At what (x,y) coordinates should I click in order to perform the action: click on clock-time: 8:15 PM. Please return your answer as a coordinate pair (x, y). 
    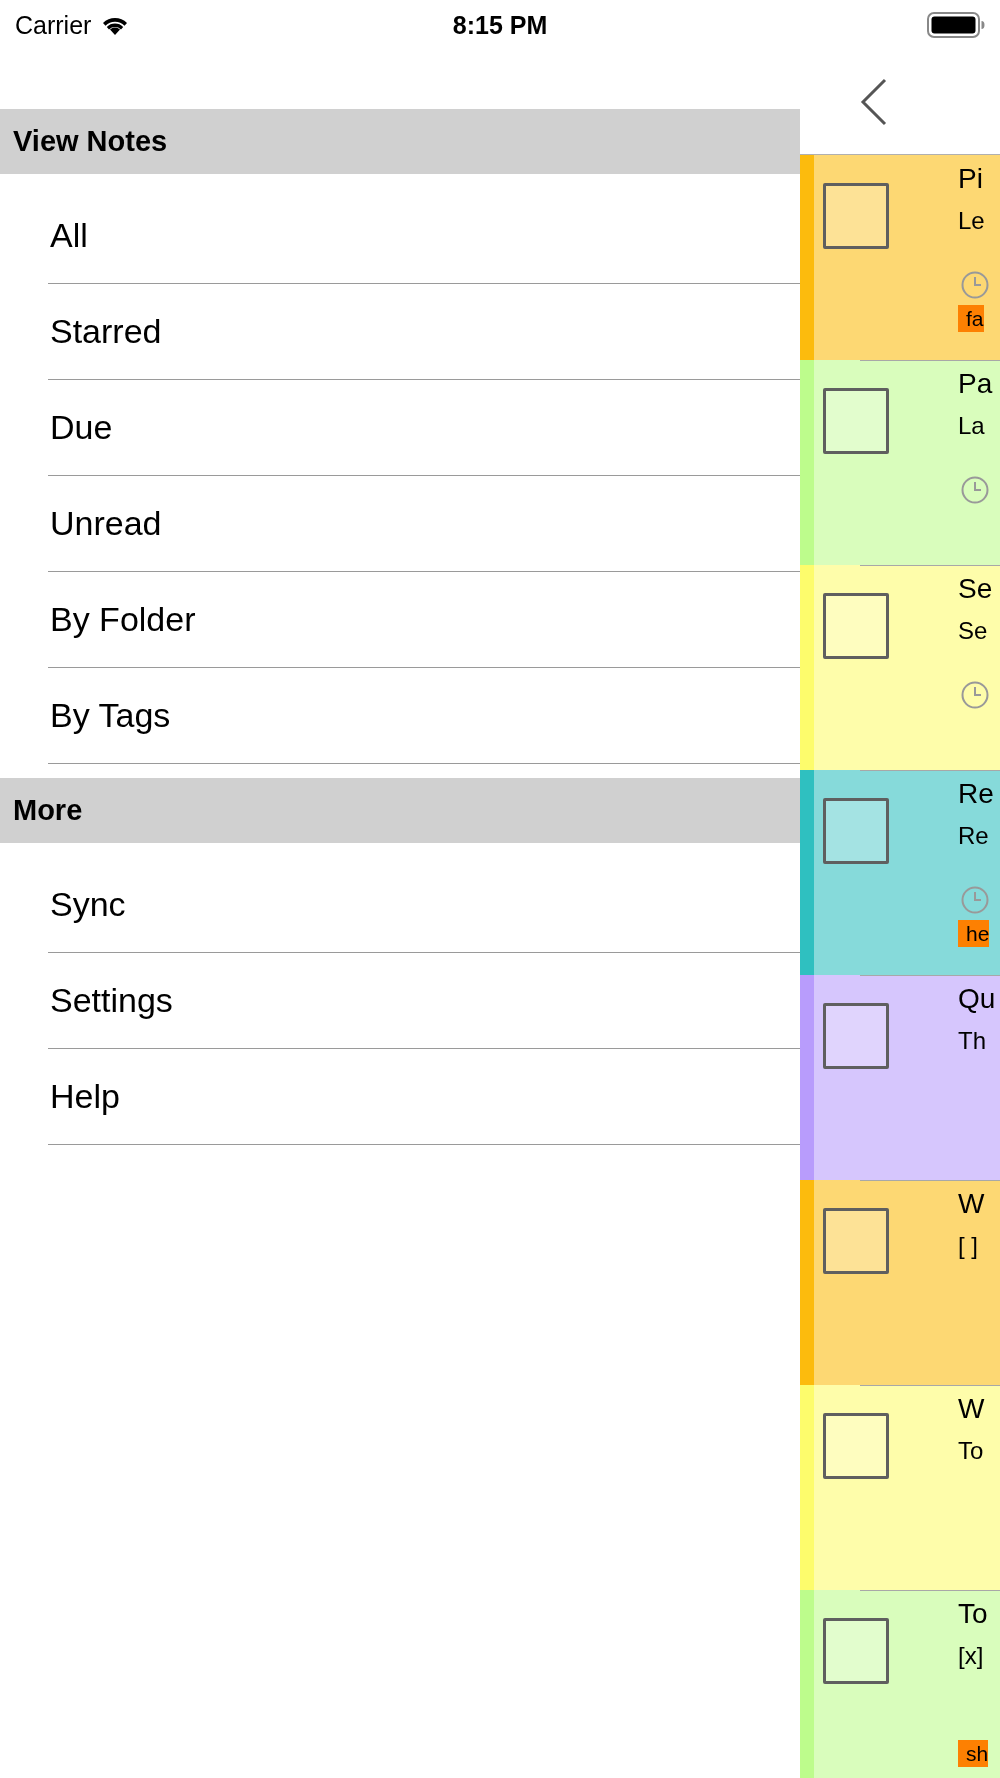
    Looking at the image, I should click on (500, 25).